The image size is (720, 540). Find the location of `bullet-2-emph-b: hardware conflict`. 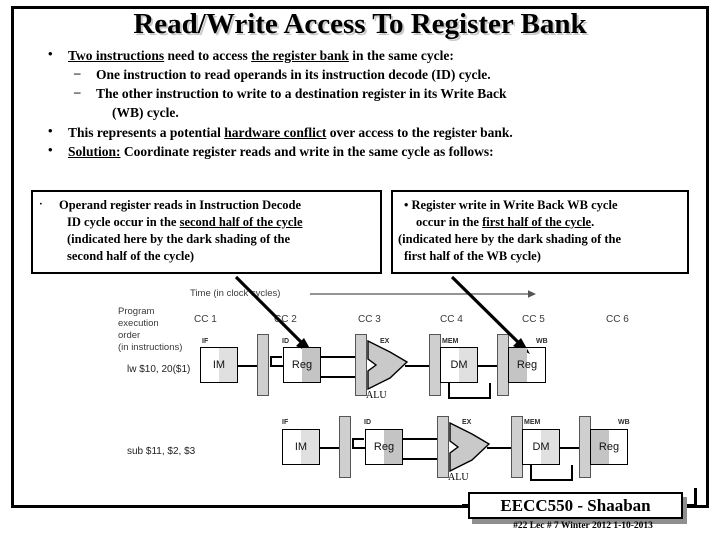

bullet-2-emph-b: hardware conflict is located at coordinates (275, 132).